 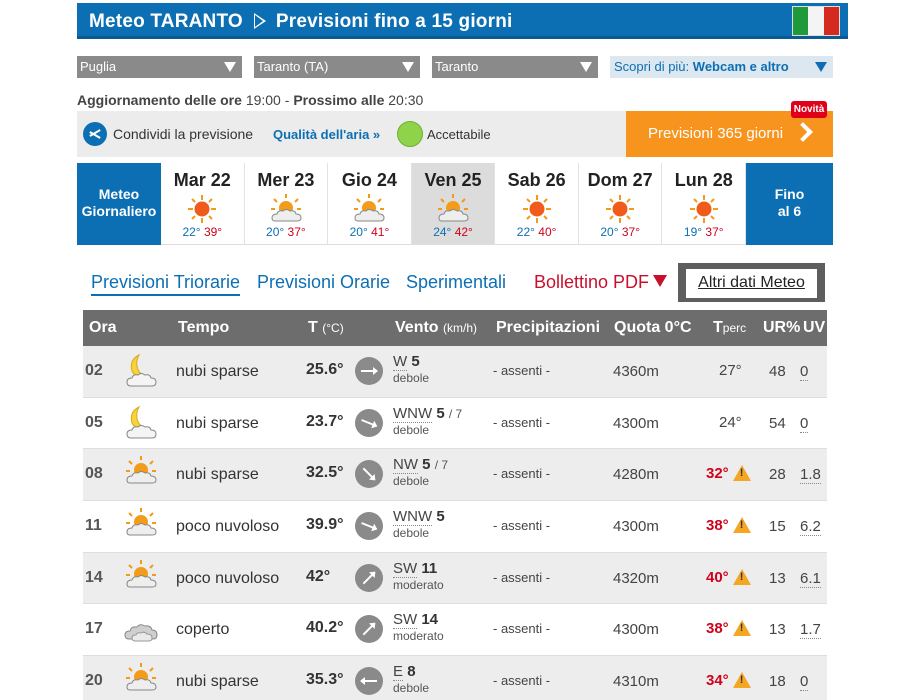 I want to click on update-label: Aggiornamento delle ore, so click(x=159, y=100).